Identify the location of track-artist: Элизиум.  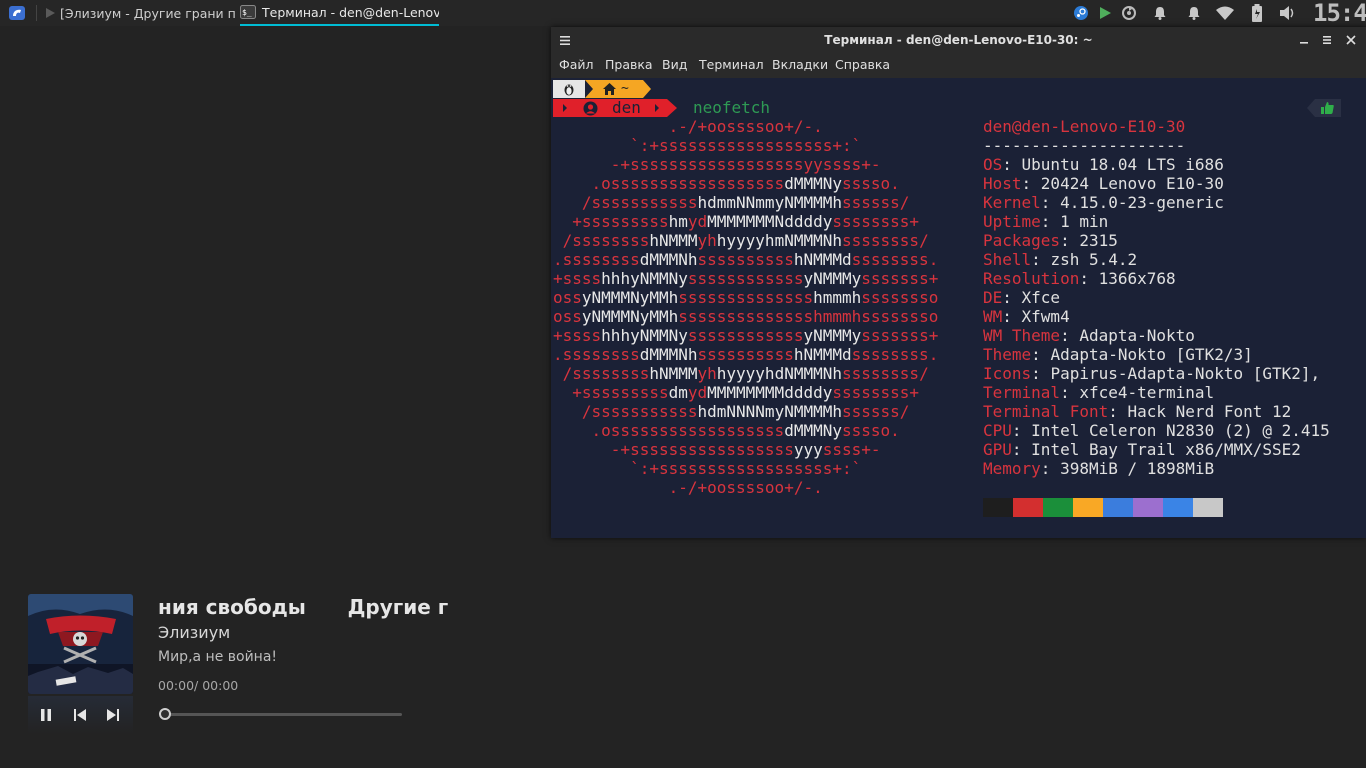
(194, 632).